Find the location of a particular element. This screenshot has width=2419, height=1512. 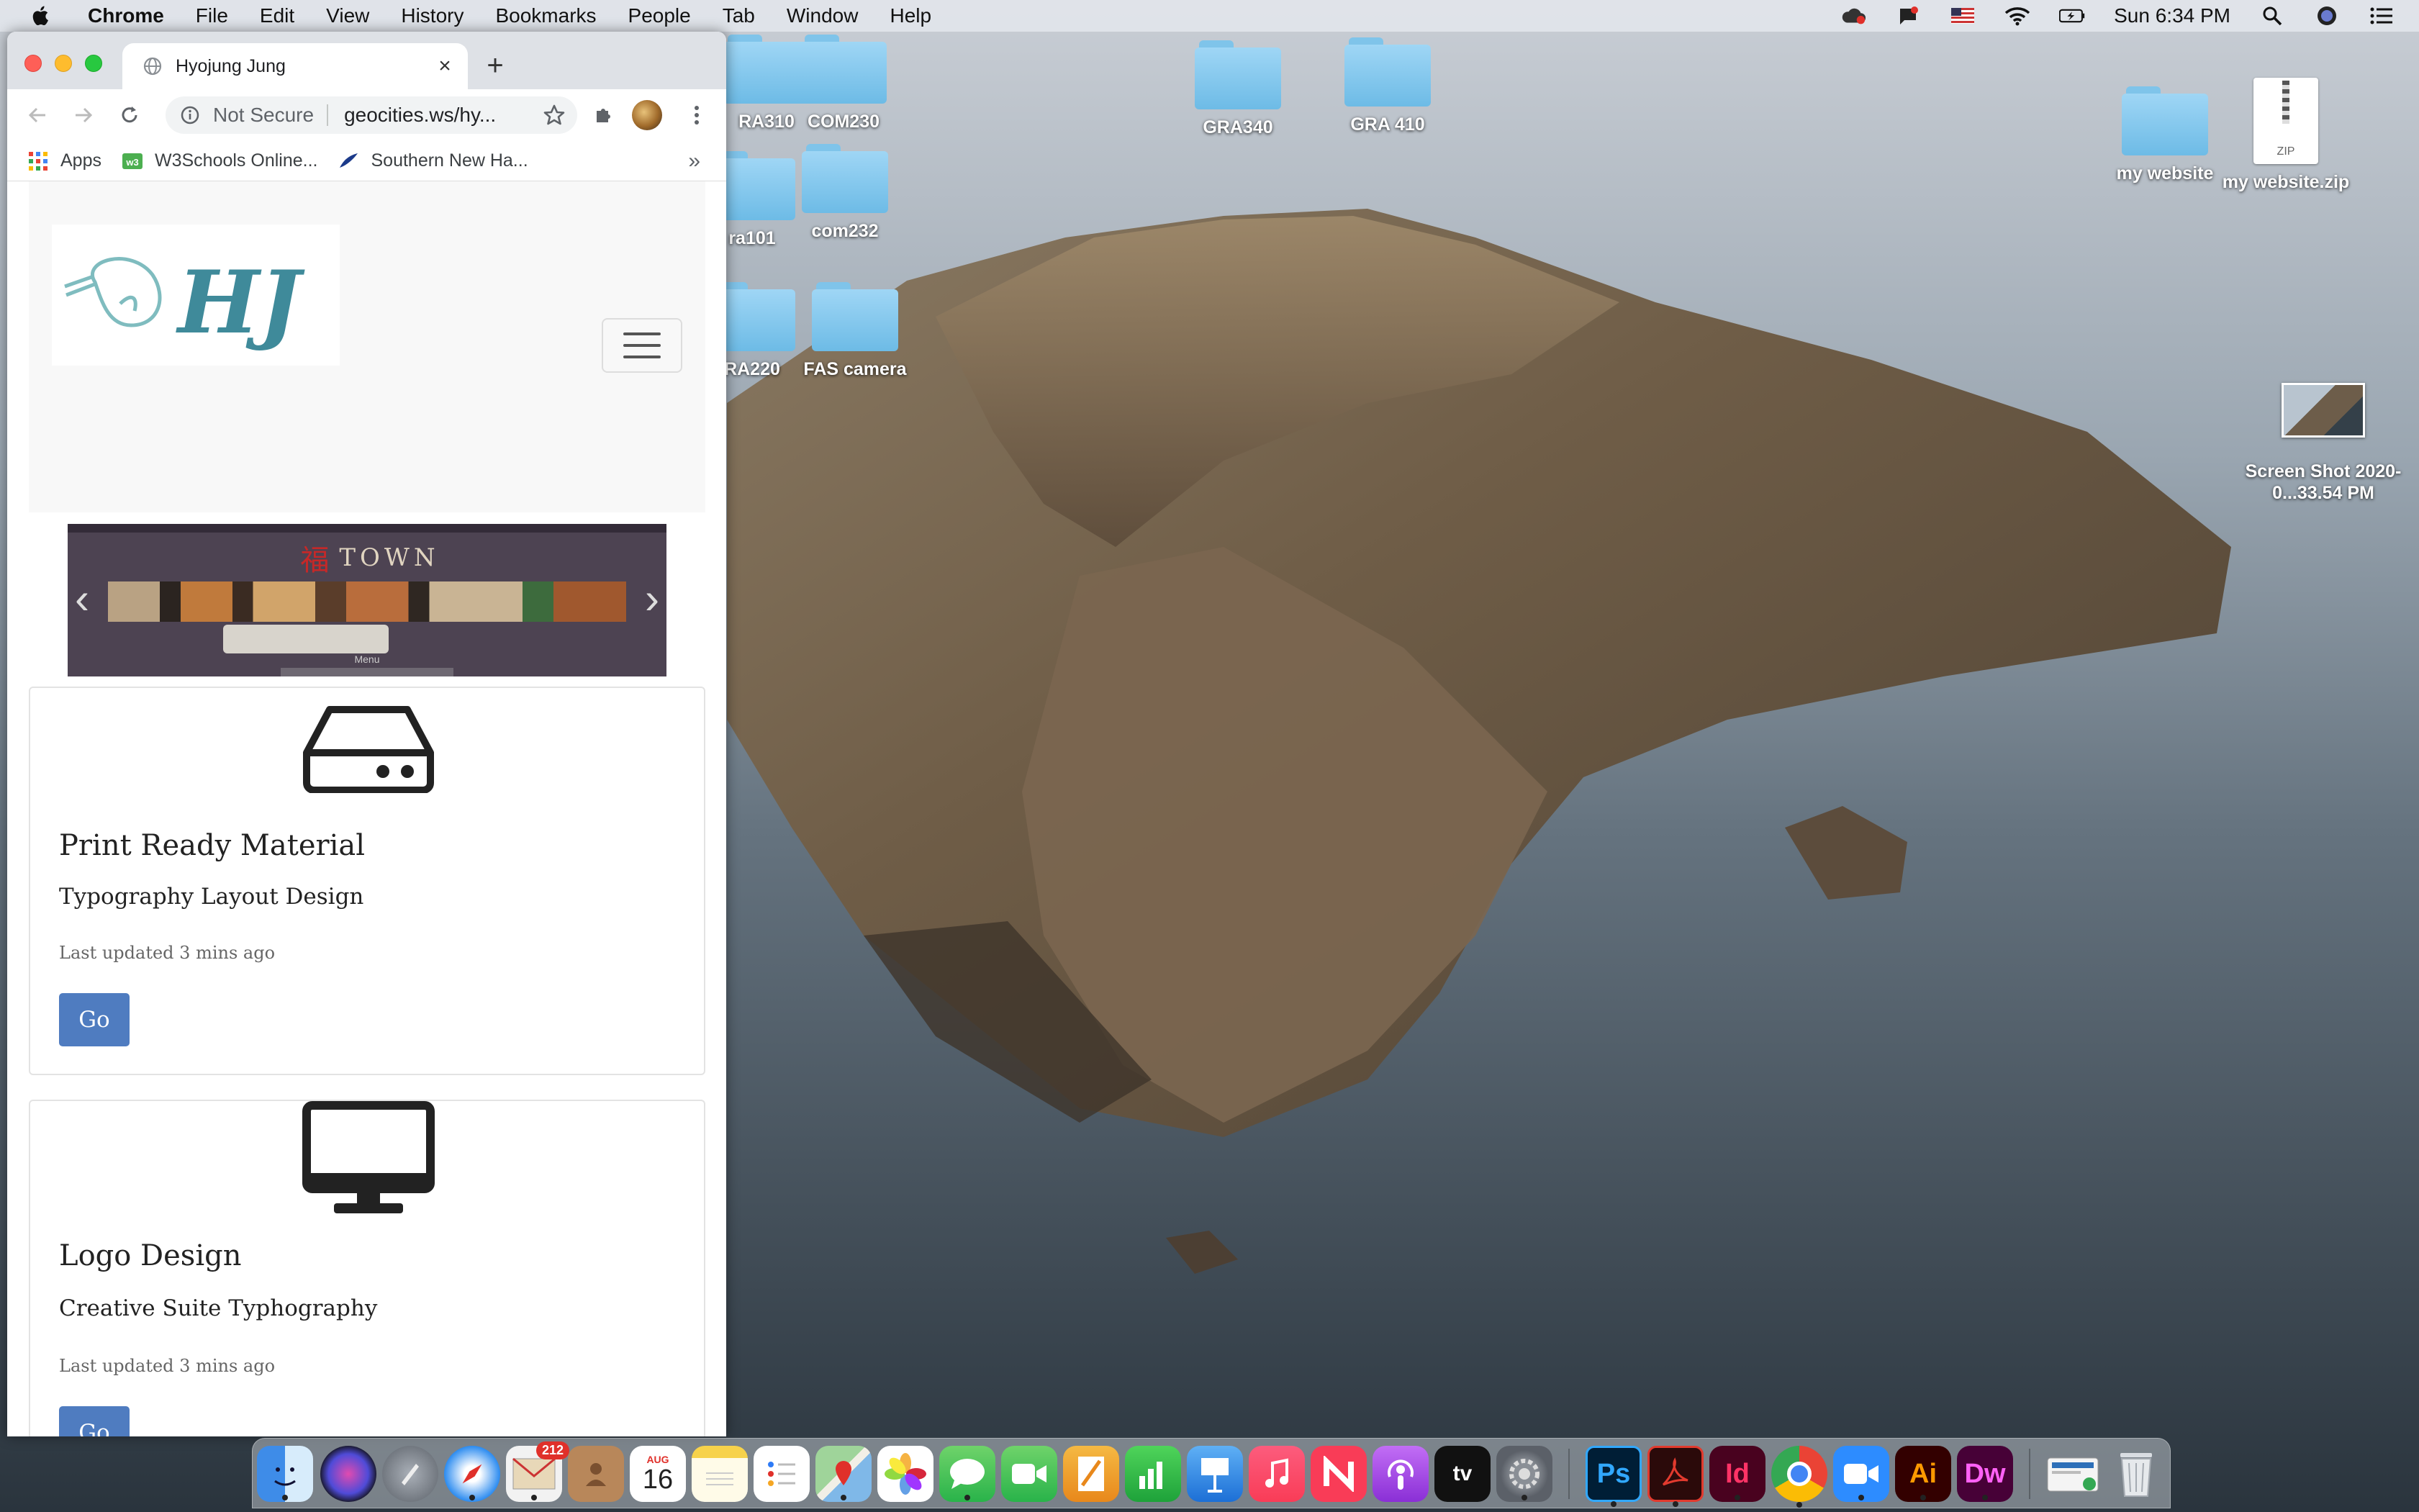

dock-launchpad-icon is located at coordinates (410, 1474).